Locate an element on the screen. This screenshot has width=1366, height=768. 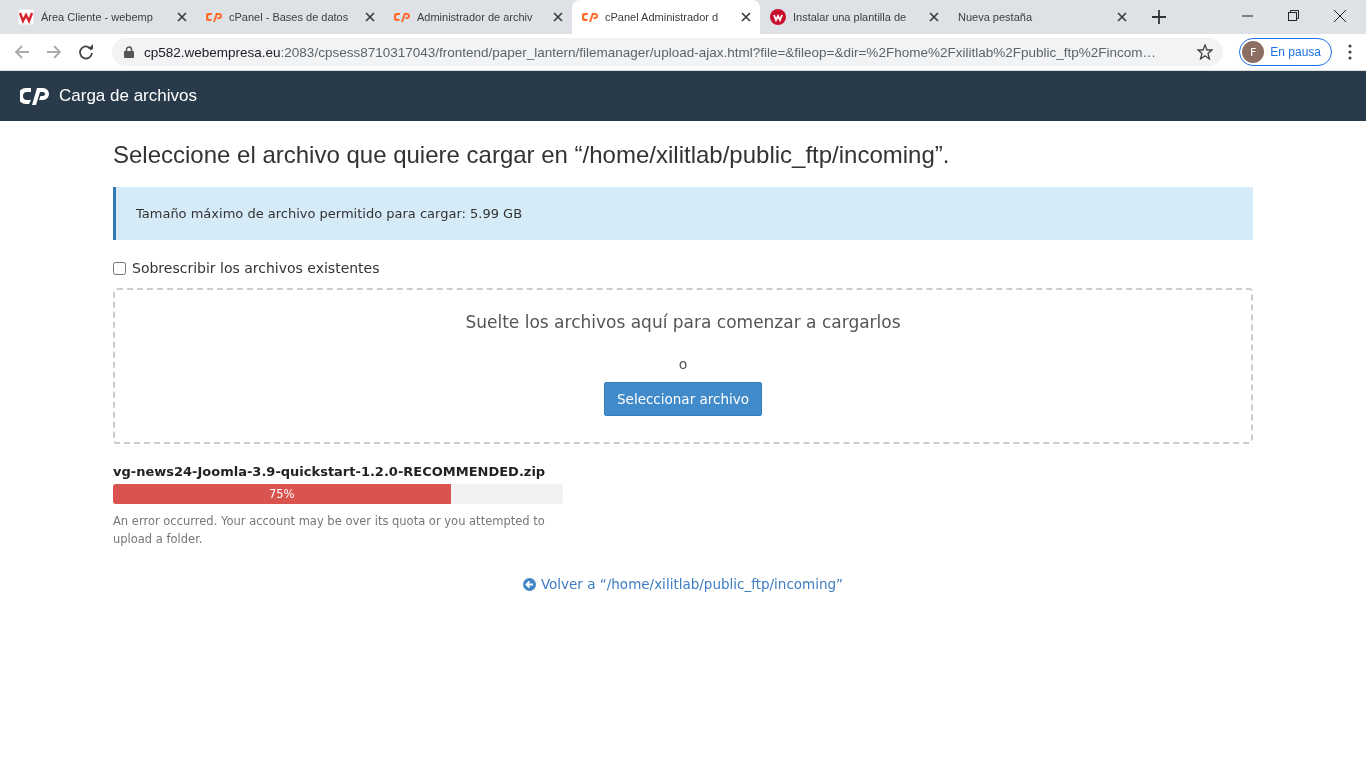
profile-button: F En pausa is located at coordinates (1285, 52).